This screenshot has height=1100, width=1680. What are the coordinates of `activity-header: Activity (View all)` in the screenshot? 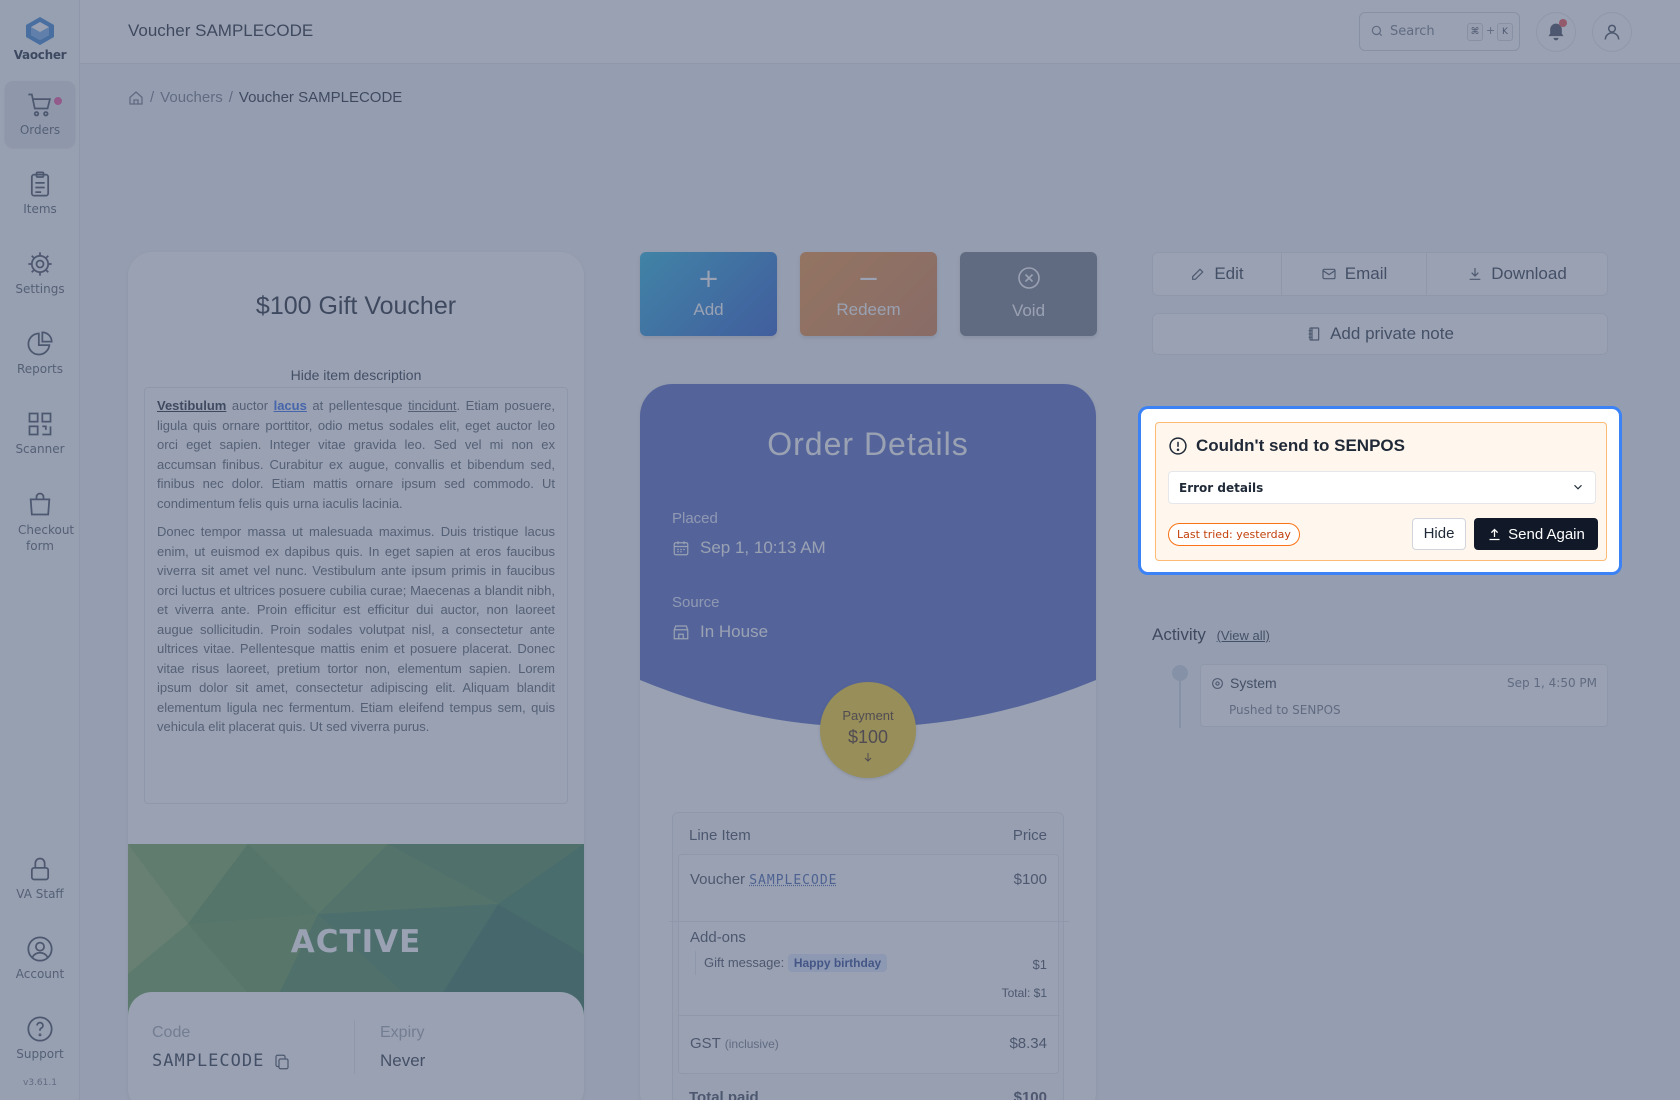 It's located at (1211, 635).